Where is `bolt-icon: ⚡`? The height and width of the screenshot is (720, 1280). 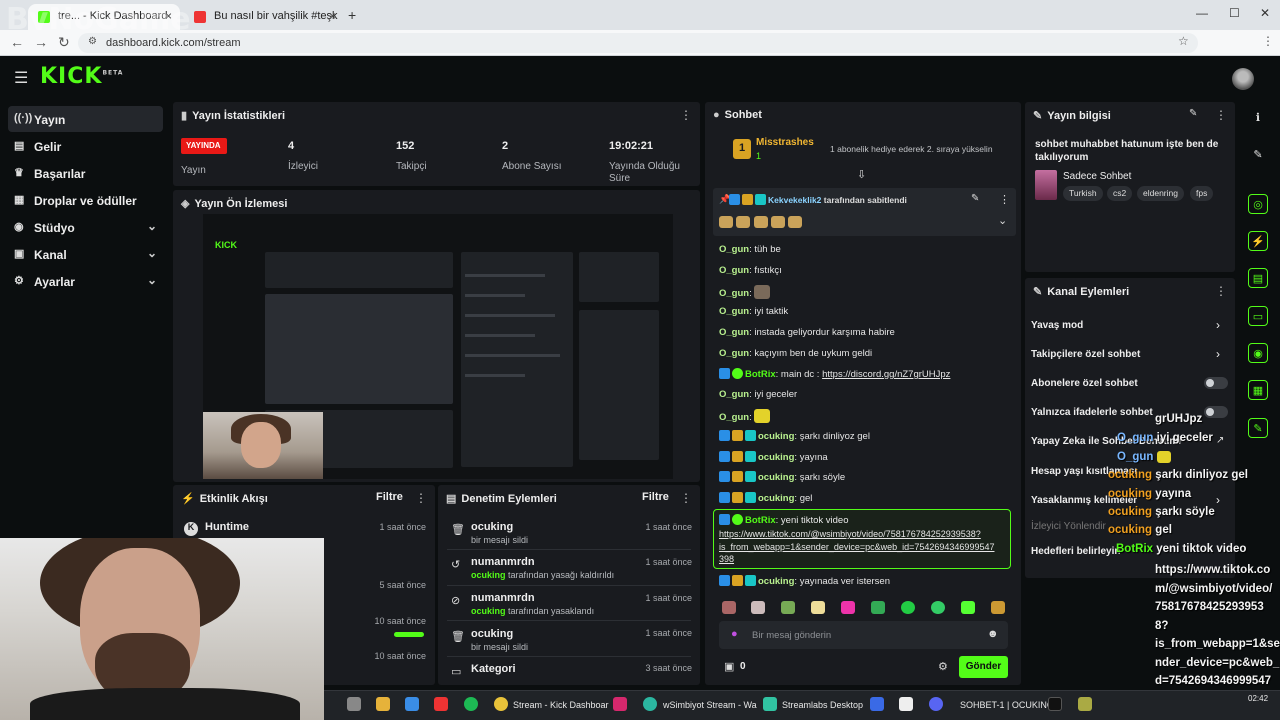
bolt-icon: ⚡ is located at coordinates (1258, 241).